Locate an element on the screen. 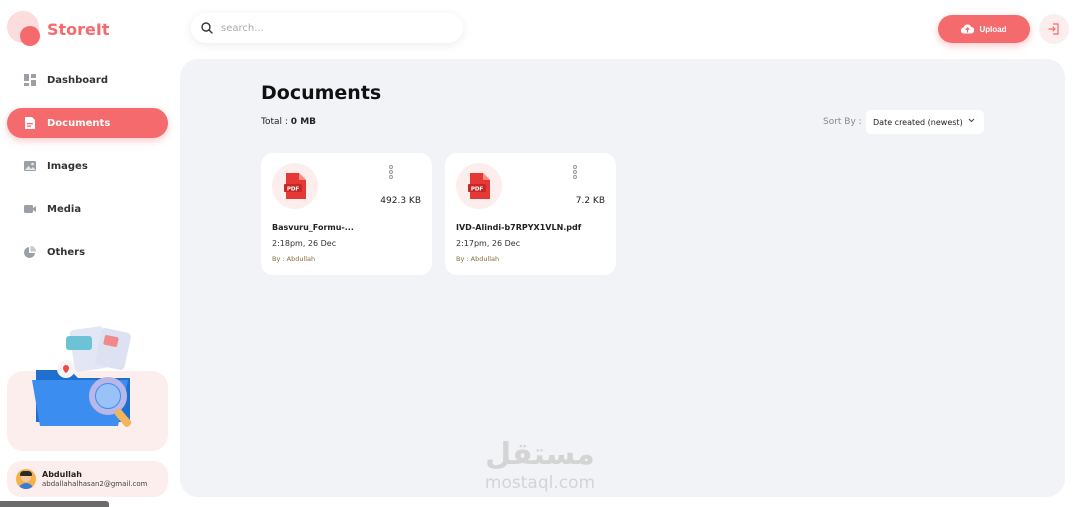 The image size is (1080, 507). user-email: abdallahalhasan2@gmail.com is located at coordinates (95, 483).